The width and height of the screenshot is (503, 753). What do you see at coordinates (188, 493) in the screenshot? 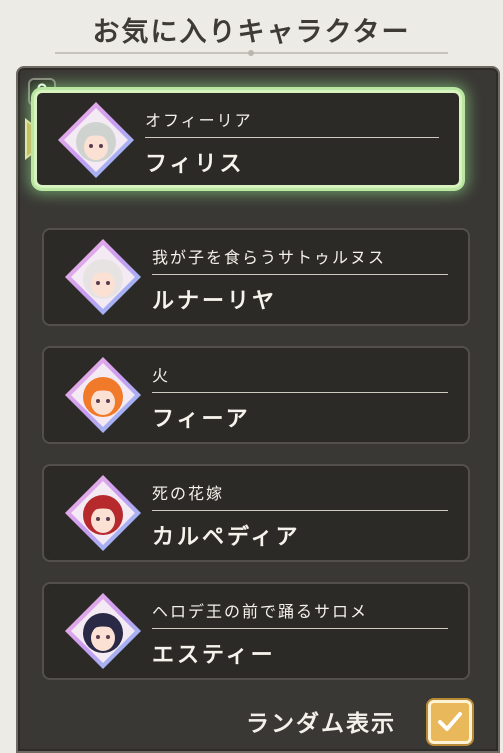
I see `character-epithet: 死の花嫁` at bounding box center [188, 493].